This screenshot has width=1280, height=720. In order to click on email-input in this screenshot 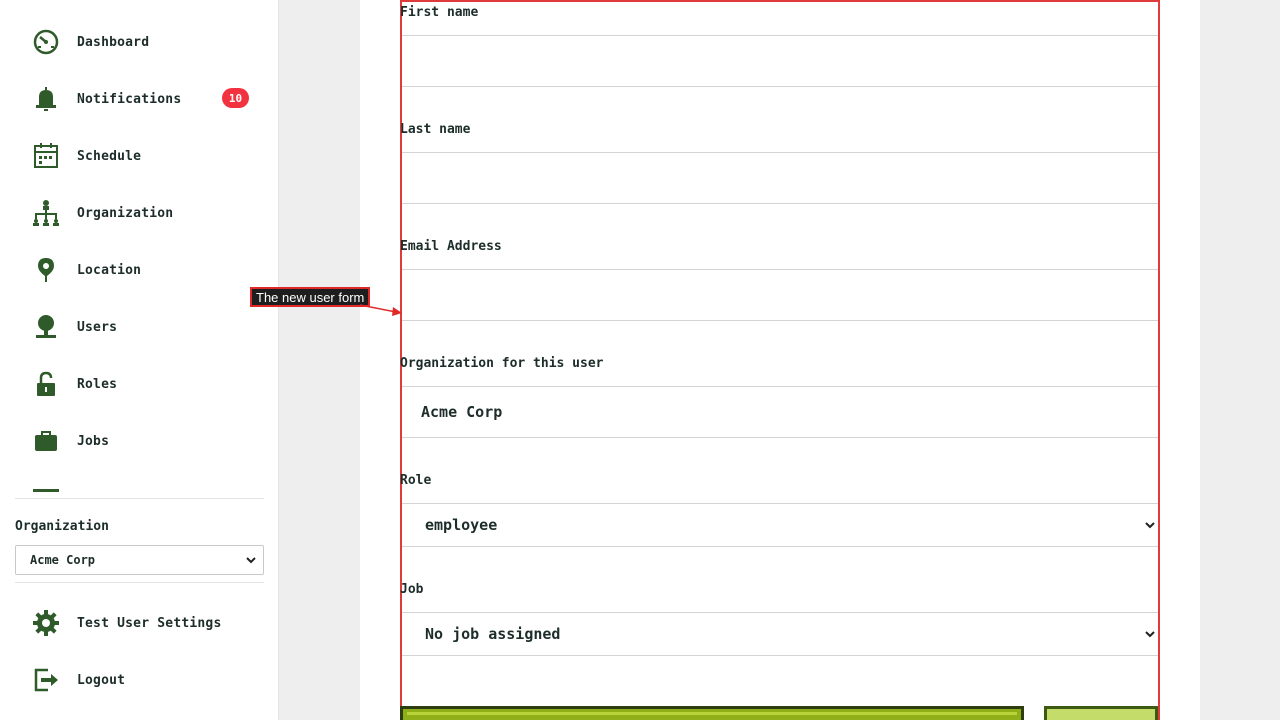, I will do `click(780, 295)`.